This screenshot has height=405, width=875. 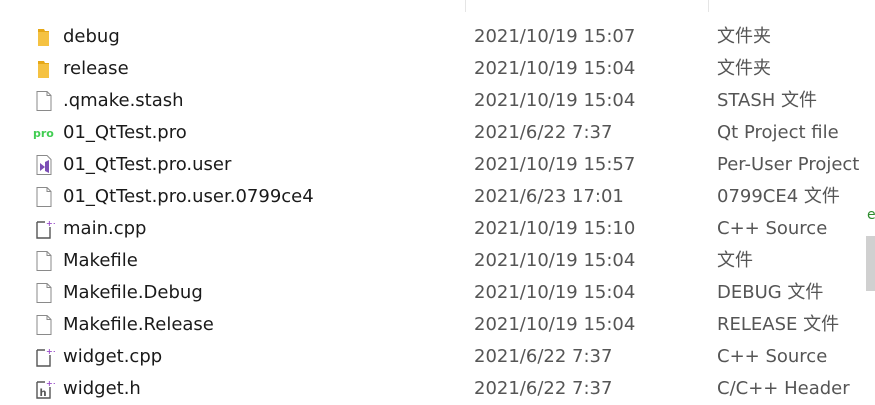 I want to click on file-name: debug, so click(x=91, y=36).